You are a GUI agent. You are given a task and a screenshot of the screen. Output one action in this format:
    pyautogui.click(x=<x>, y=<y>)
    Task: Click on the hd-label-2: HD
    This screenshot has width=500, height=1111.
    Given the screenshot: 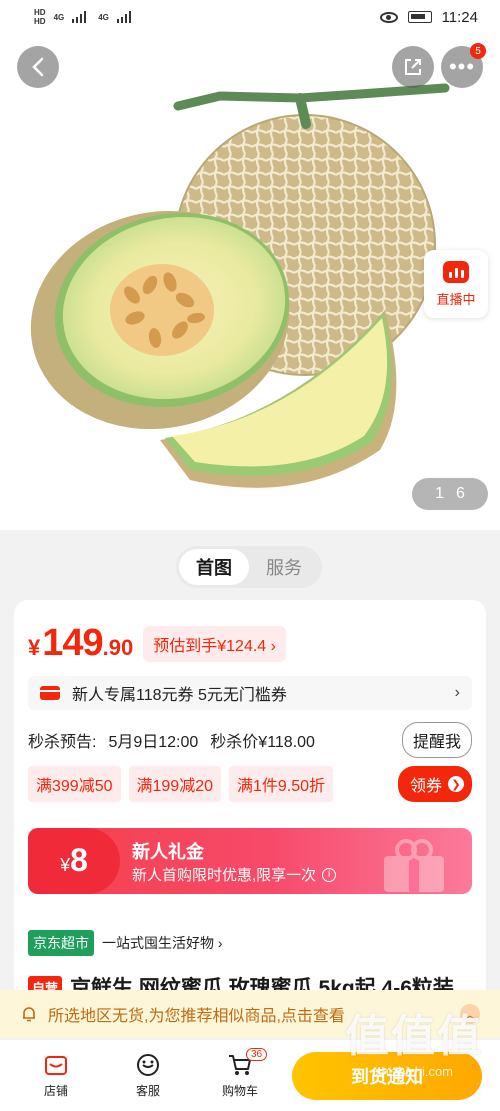 What is the action you would take?
    pyautogui.click(x=40, y=21)
    